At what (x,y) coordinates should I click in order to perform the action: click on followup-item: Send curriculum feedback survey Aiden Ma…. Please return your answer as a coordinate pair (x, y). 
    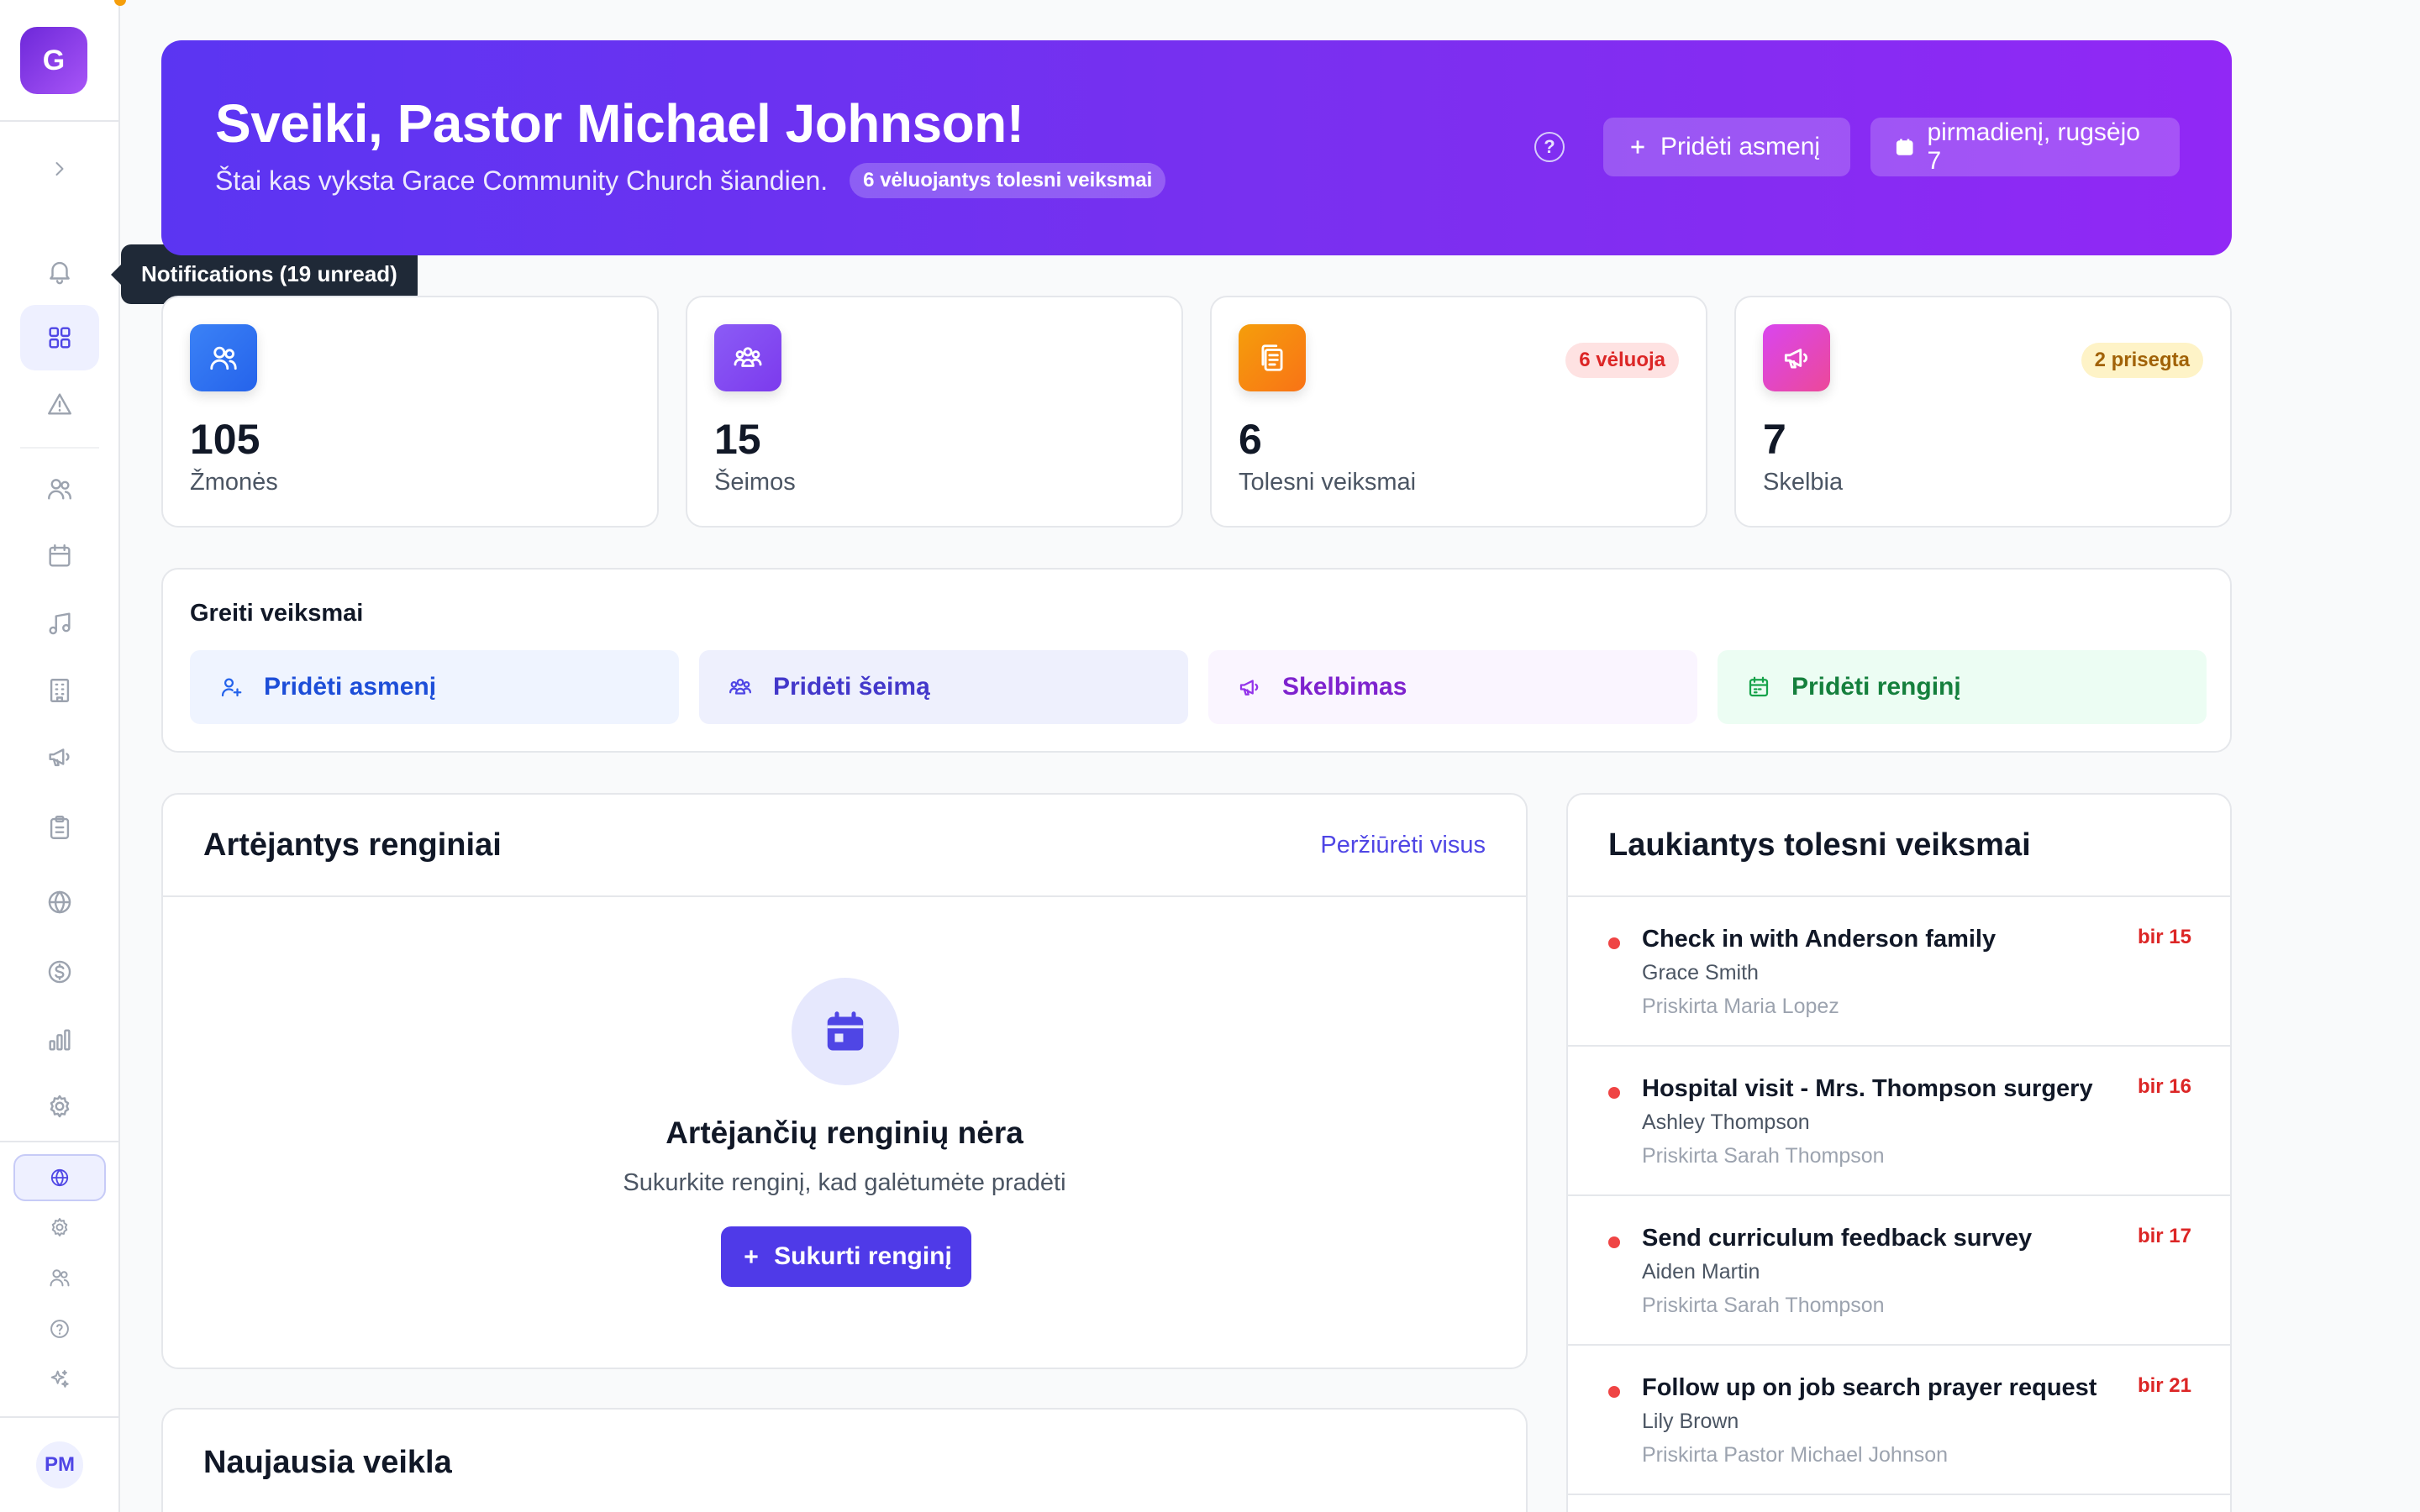
    Looking at the image, I should click on (1899, 1271).